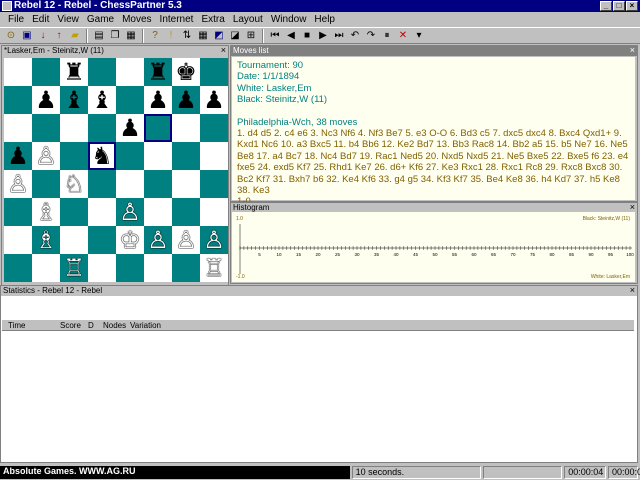 Image resolution: width=640 pixels, height=480 pixels. What do you see at coordinates (307, 36) in the screenshot?
I see `stop-icon: ■` at bounding box center [307, 36].